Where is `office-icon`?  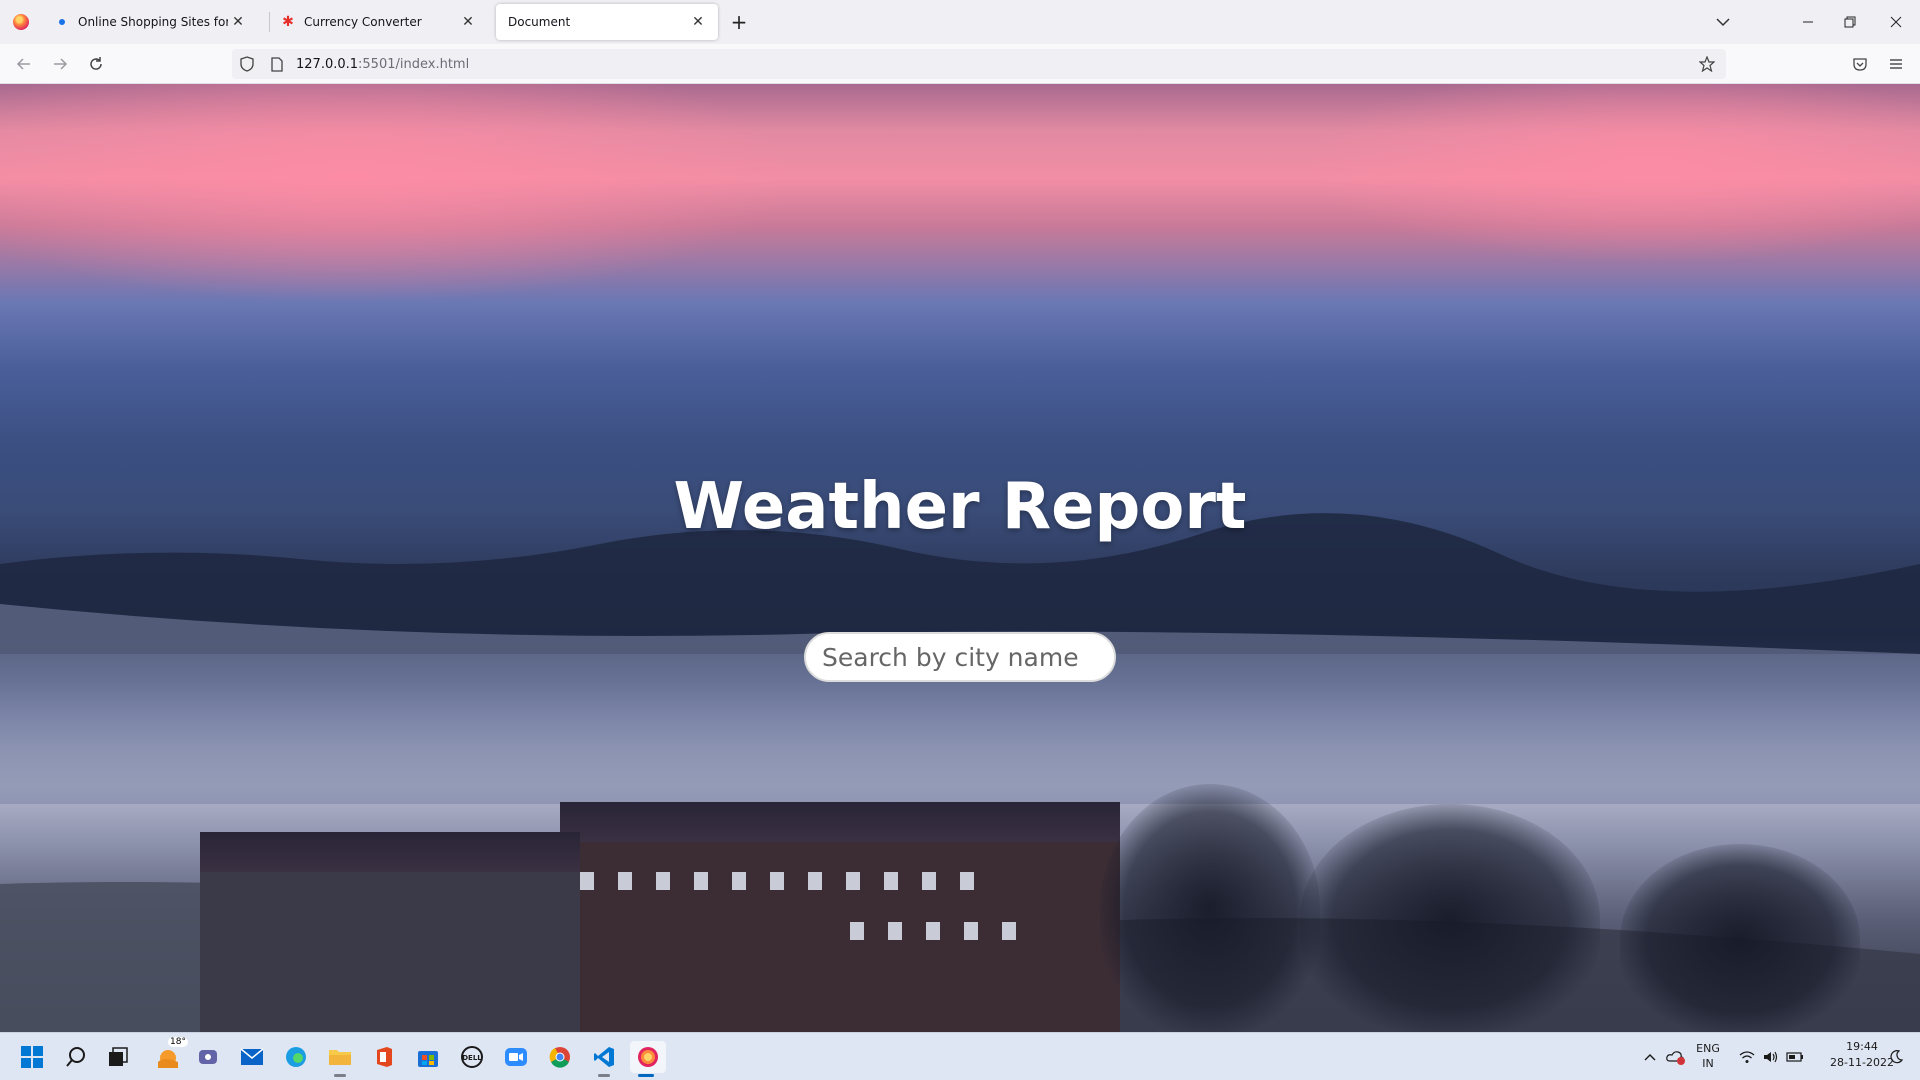
office-icon is located at coordinates (384, 1057).